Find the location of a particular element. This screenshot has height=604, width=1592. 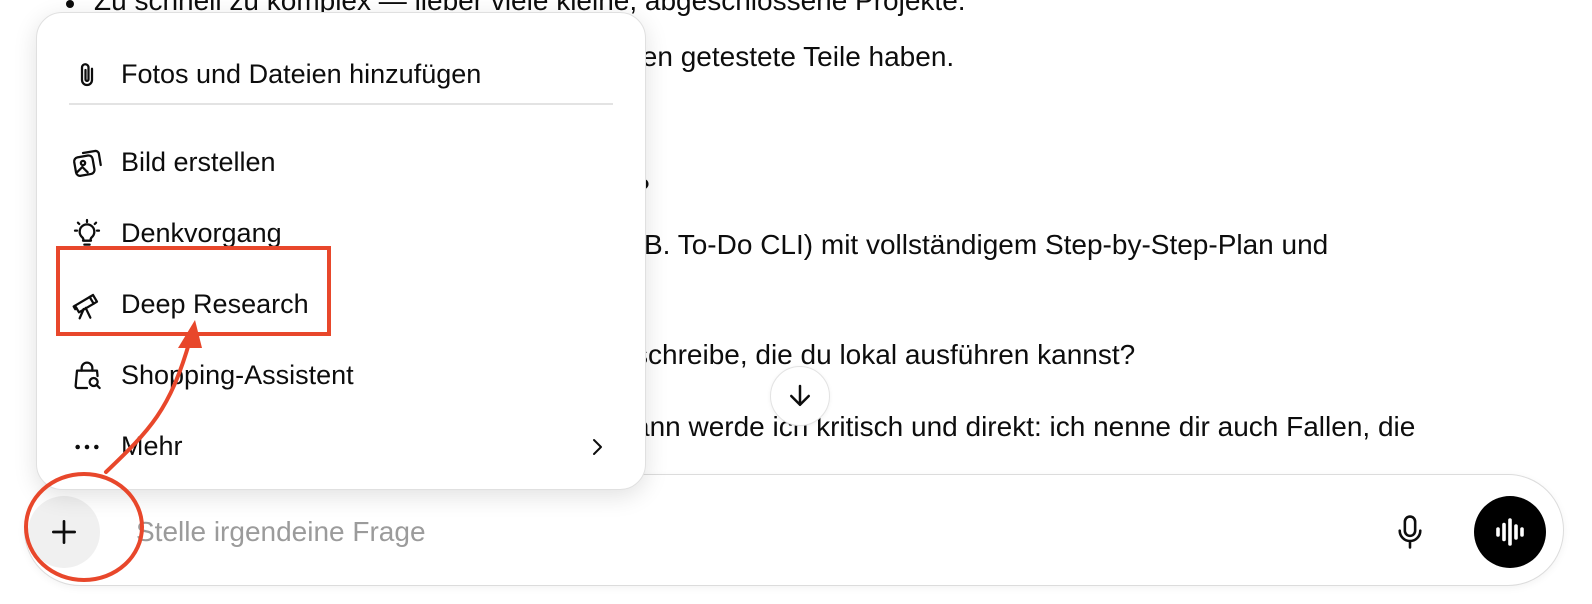

menu-item-shopping-assistant: Shopping-Assistent is located at coordinates (341, 374).